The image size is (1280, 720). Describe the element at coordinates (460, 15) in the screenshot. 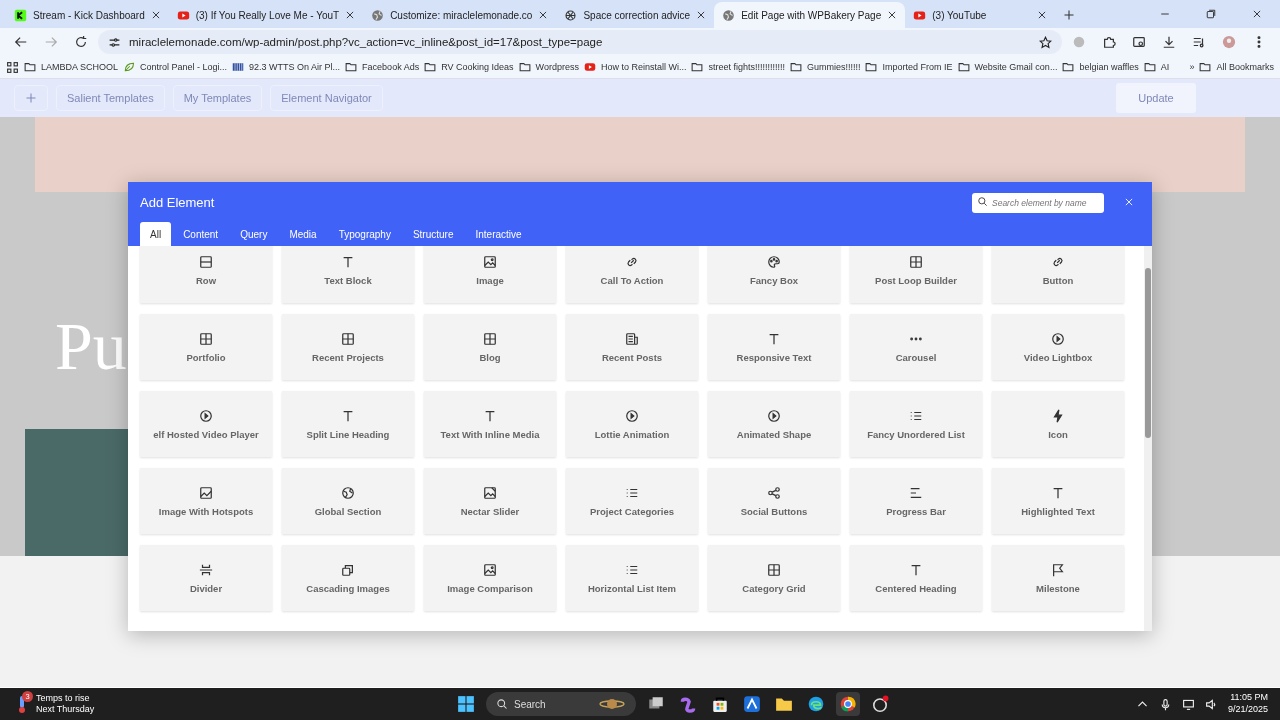

I see `browser-tab: Customize: miraclelemonade.co` at that location.